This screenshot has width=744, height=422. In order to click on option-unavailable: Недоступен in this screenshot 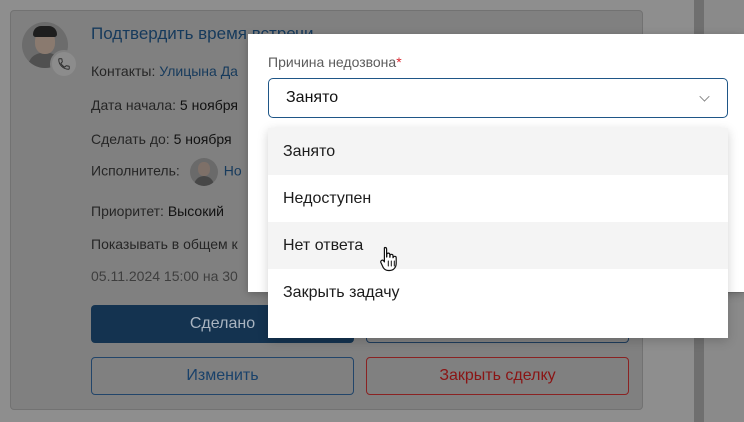, I will do `click(498, 198)`.